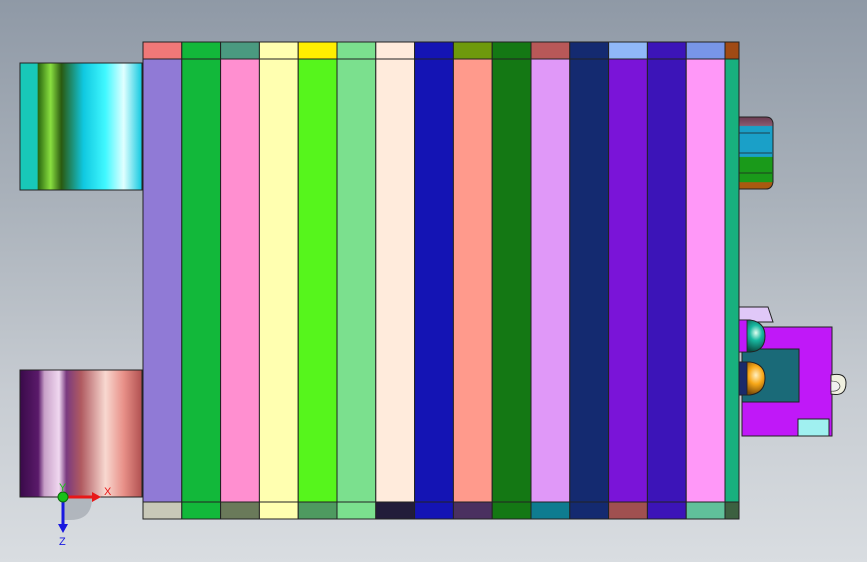  I want to click on col-8-cap-top, so click(434, 50).